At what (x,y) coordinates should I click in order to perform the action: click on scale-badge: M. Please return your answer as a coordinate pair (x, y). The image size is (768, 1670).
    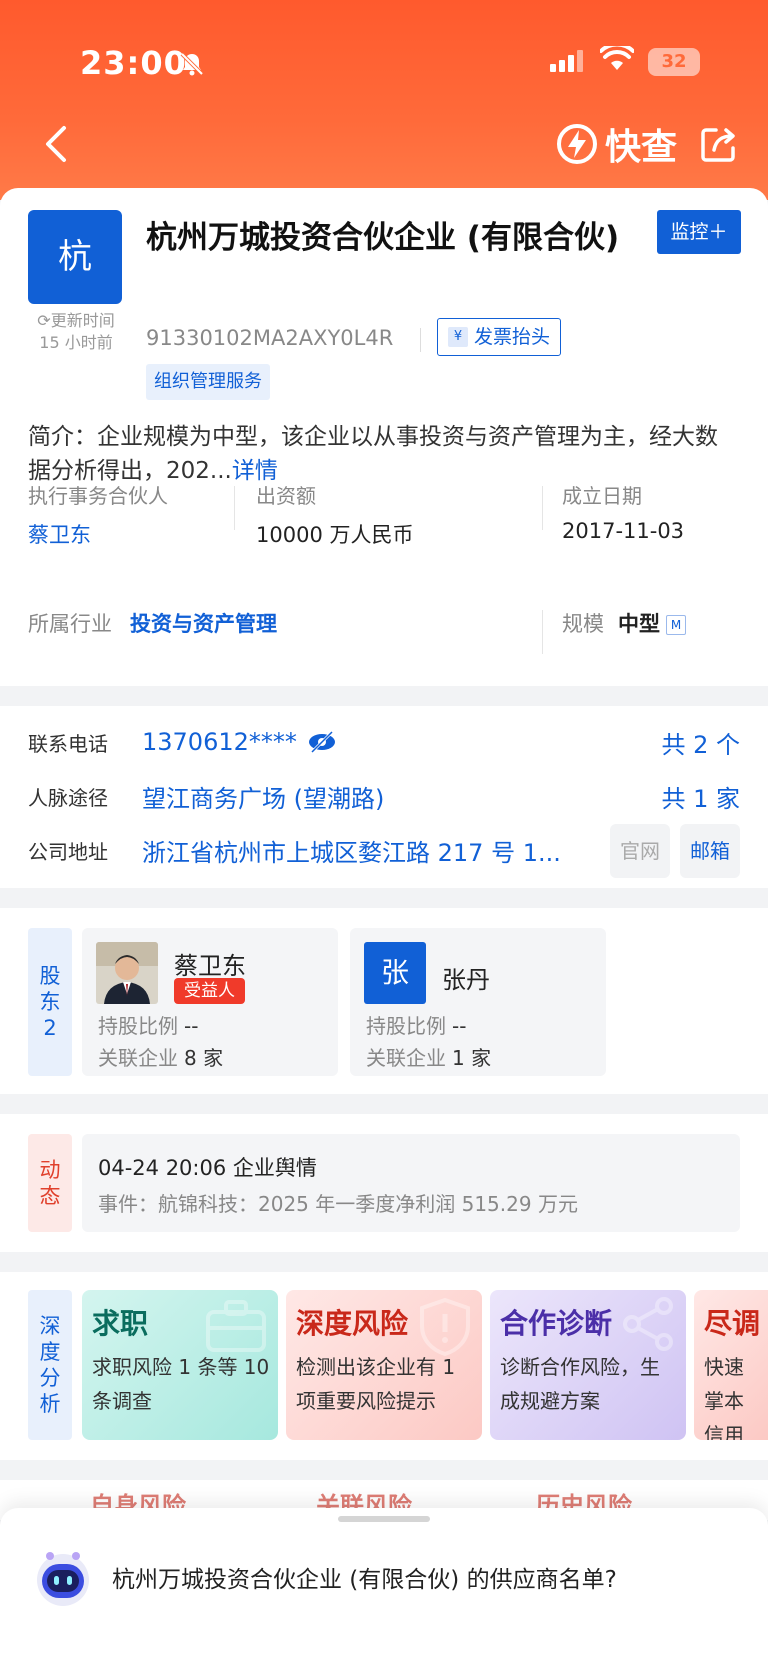
    Looking at the image, I should click on (676, 625).